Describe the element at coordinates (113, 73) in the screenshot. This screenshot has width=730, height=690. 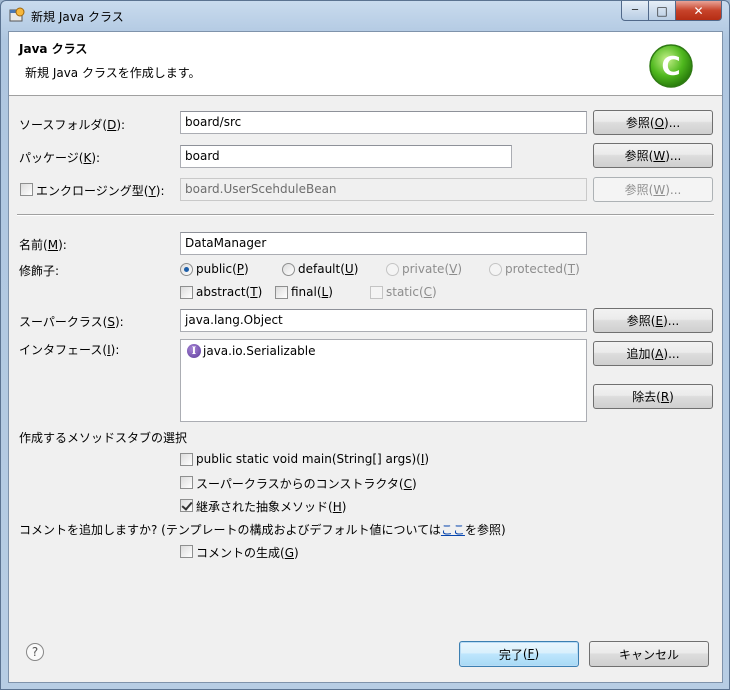
I see `banner-description: 新規 Java クラスを作成します。` at that location.